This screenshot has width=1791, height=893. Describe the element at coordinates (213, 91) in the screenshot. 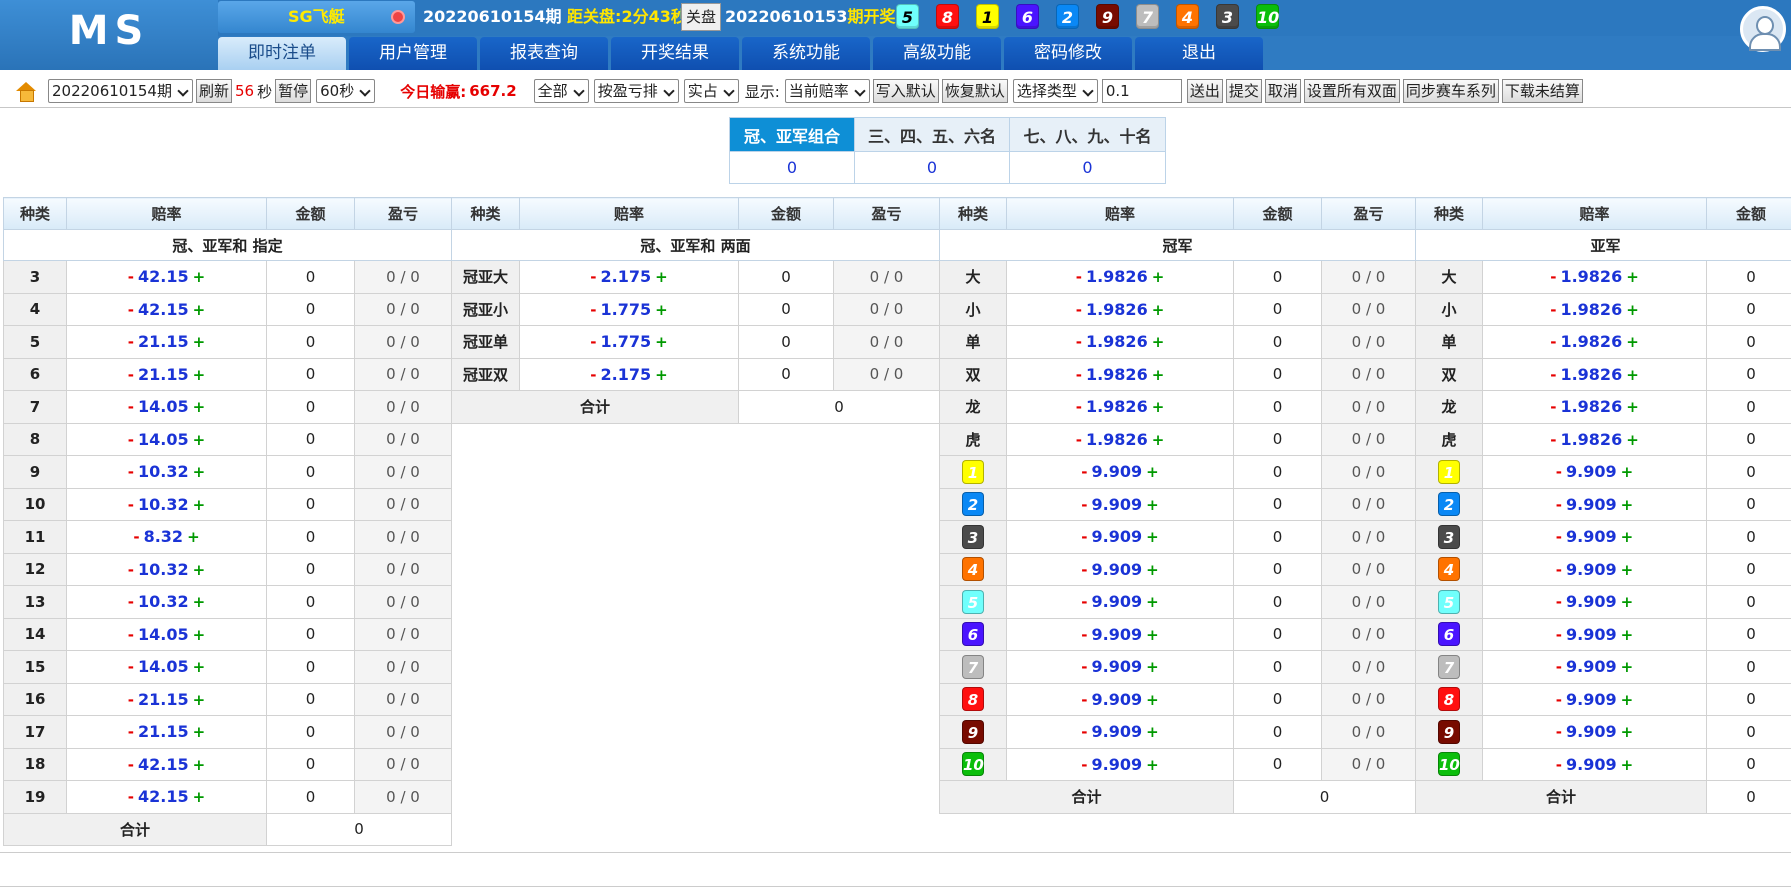

I see `refresh-button: 刷新` at that location.